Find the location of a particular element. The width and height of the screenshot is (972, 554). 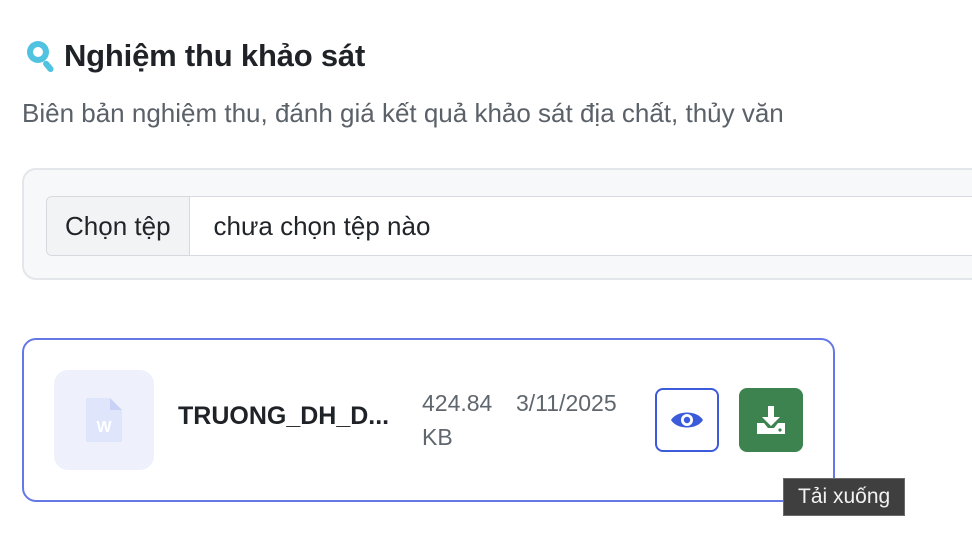

file-thumbnail: W is located at coordinates (104, 420).